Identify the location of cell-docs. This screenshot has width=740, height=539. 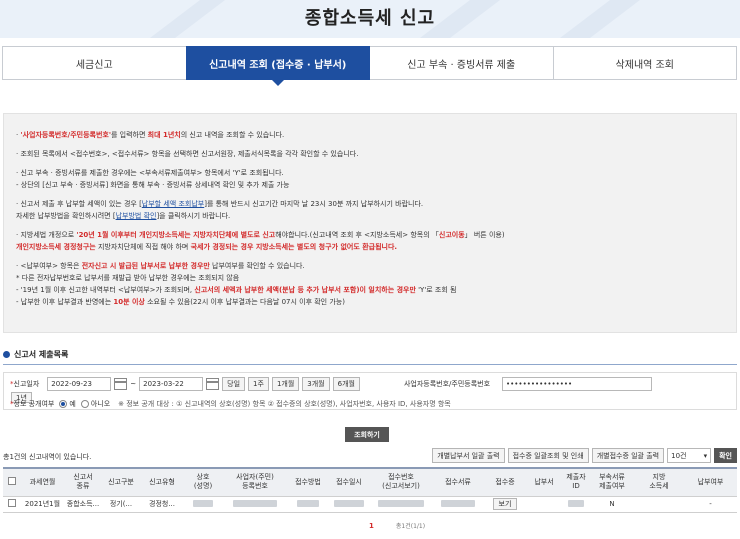
(458, 504).